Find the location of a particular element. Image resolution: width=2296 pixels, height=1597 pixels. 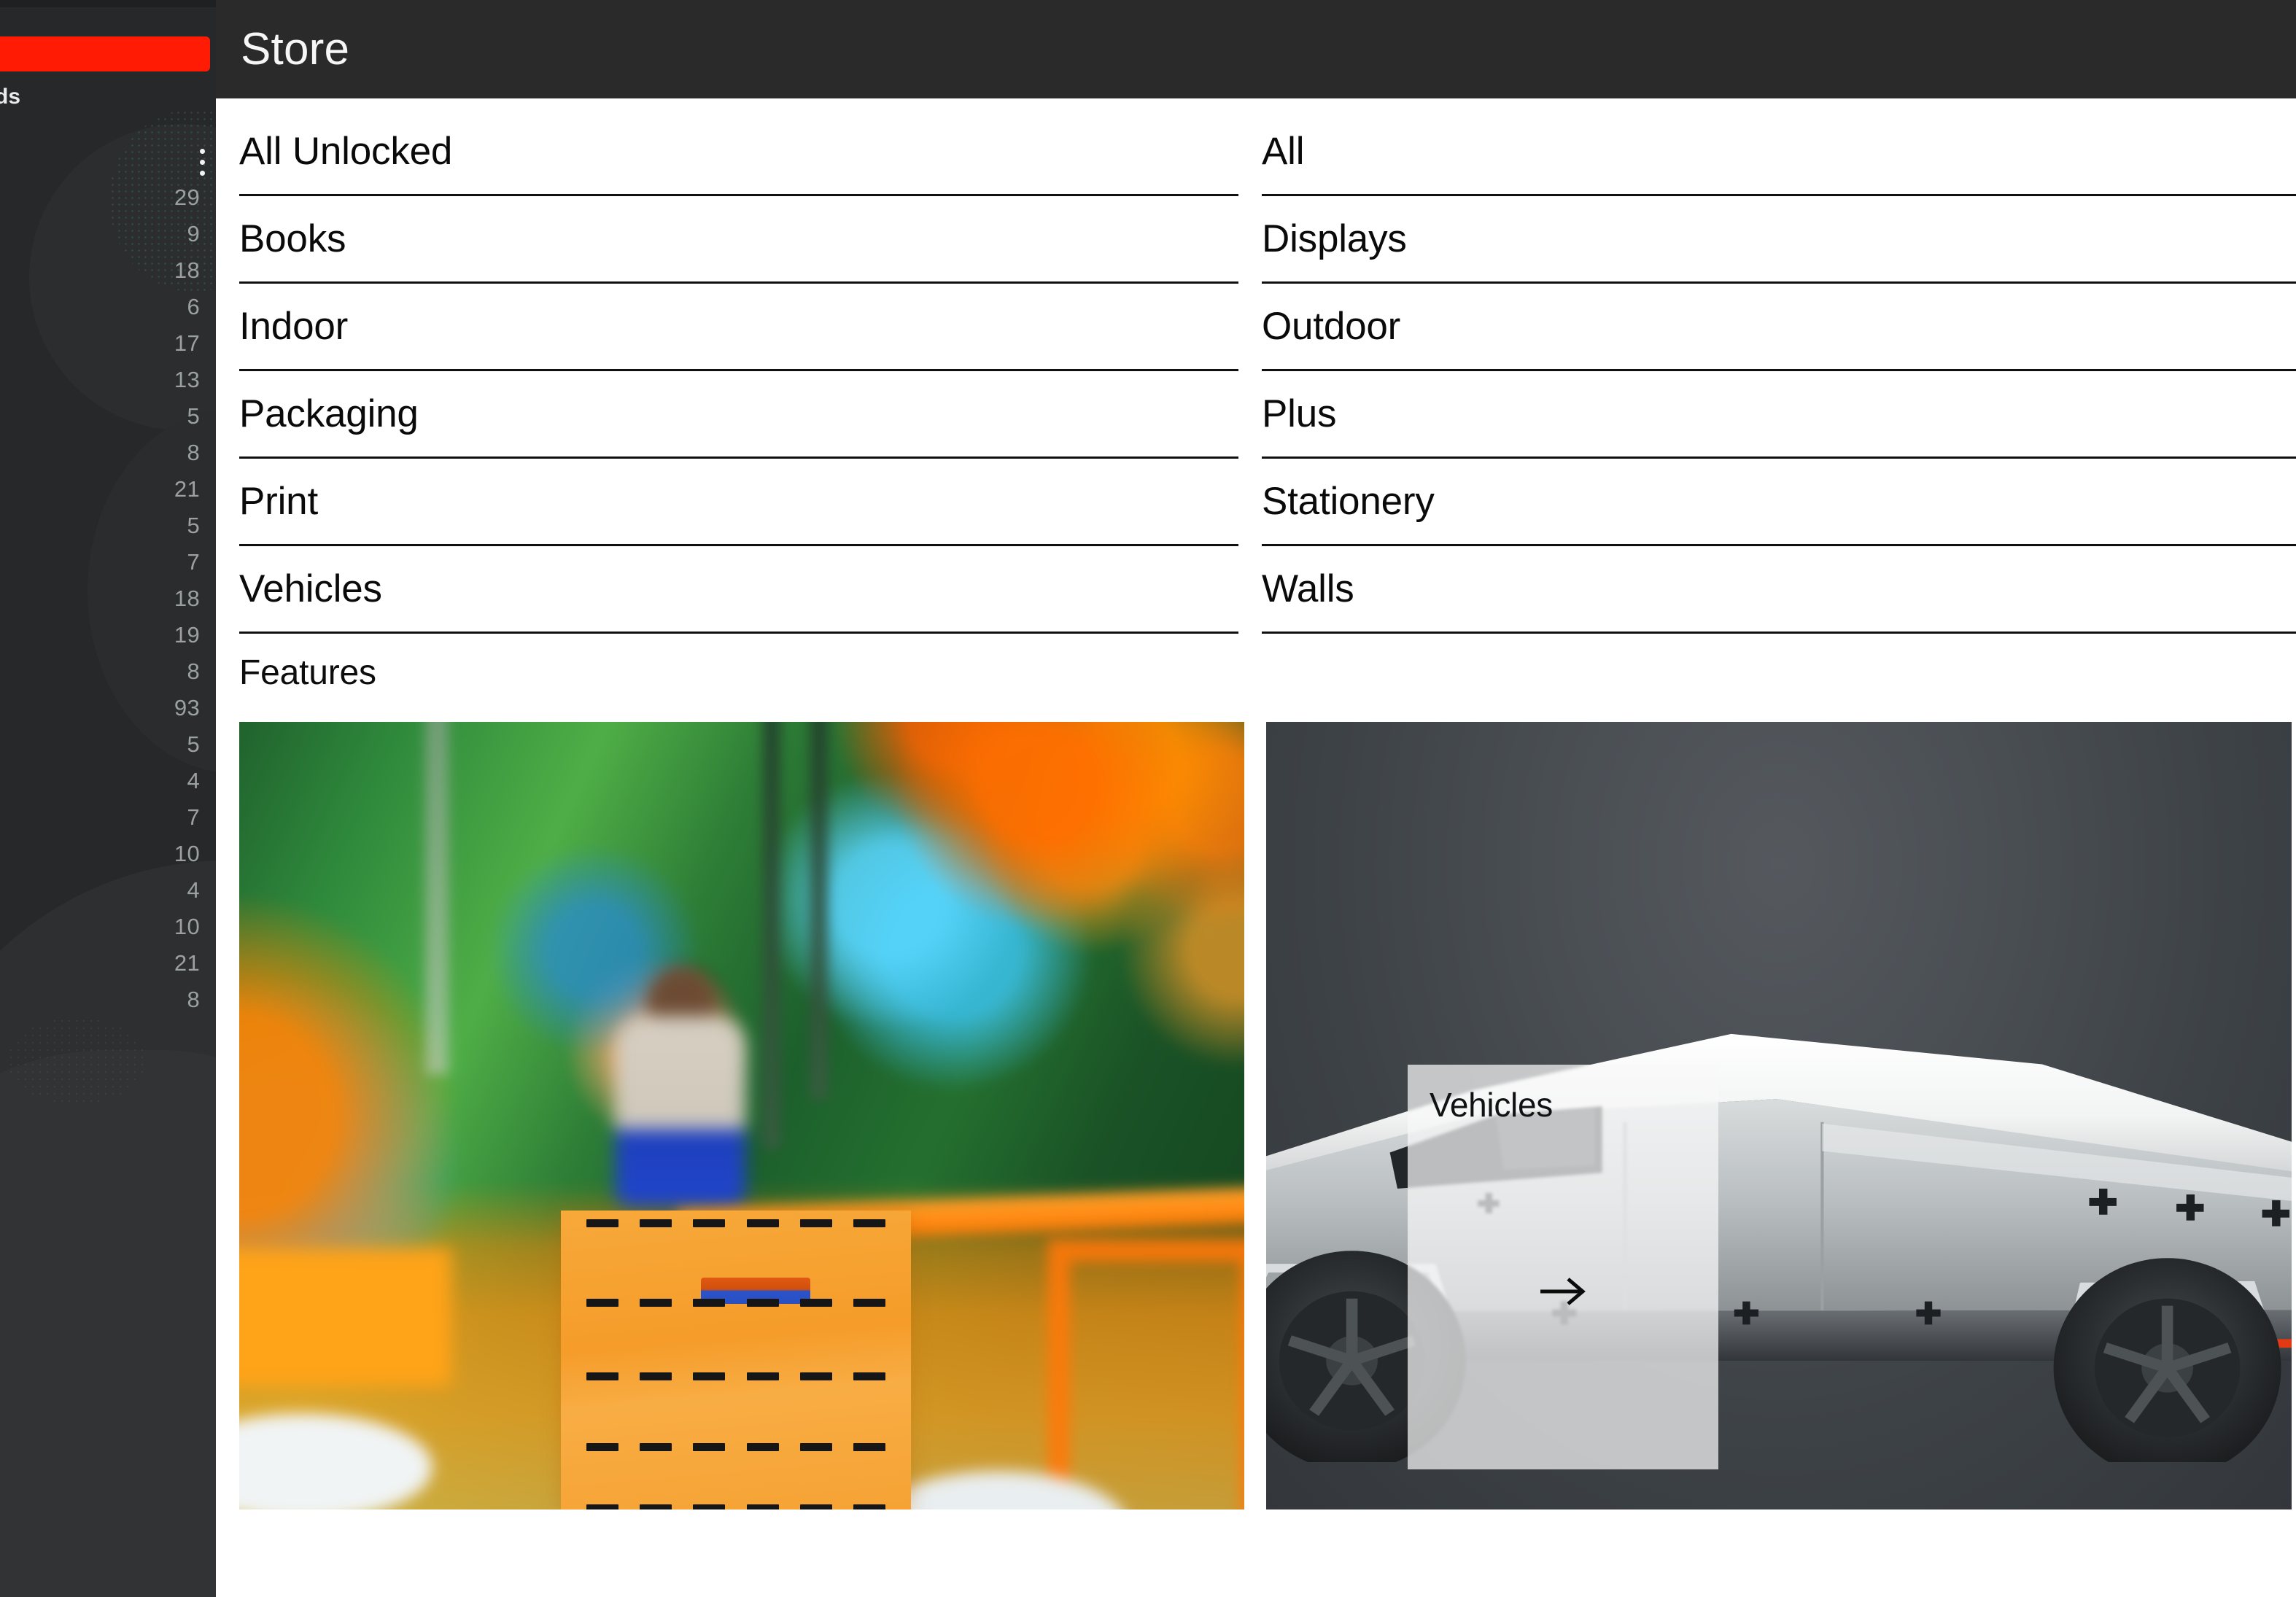

sidebar-item-count: 9 is located at coordinates (193, 233).